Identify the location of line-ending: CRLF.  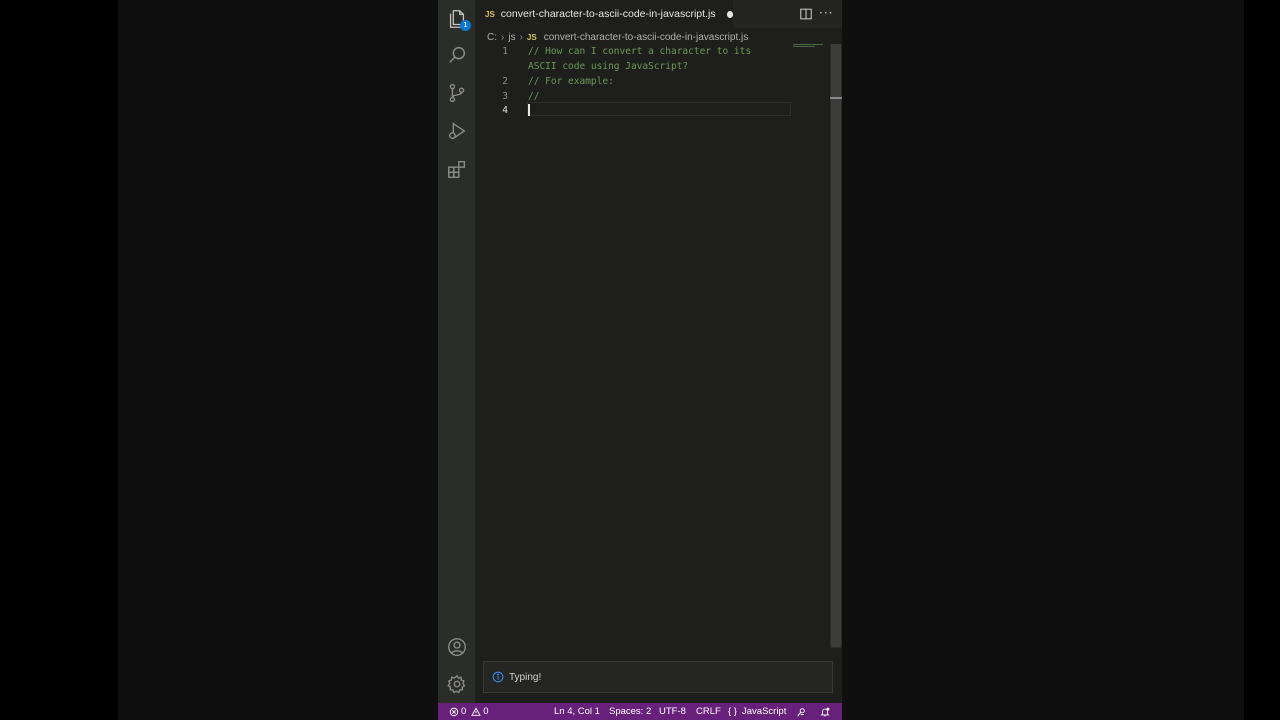
(708, 711).